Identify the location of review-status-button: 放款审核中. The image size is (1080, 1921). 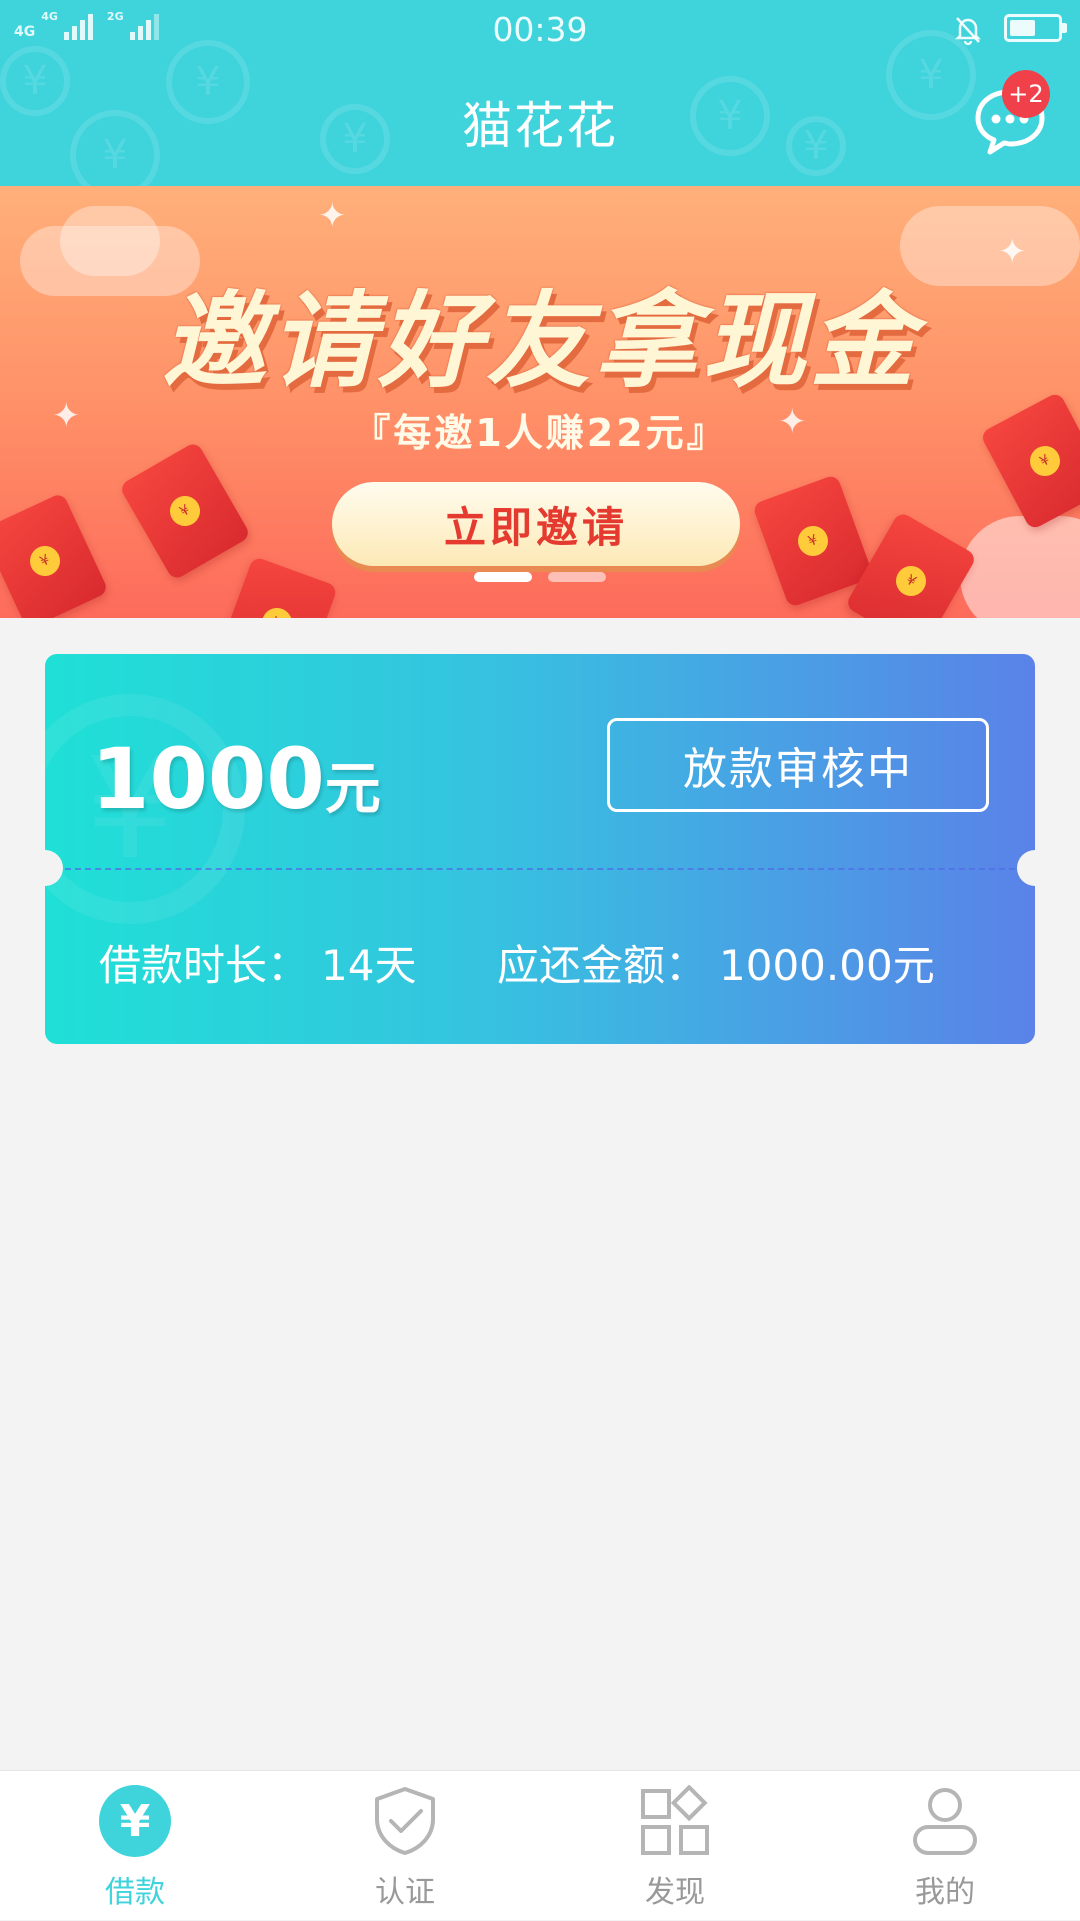
(798, 765).